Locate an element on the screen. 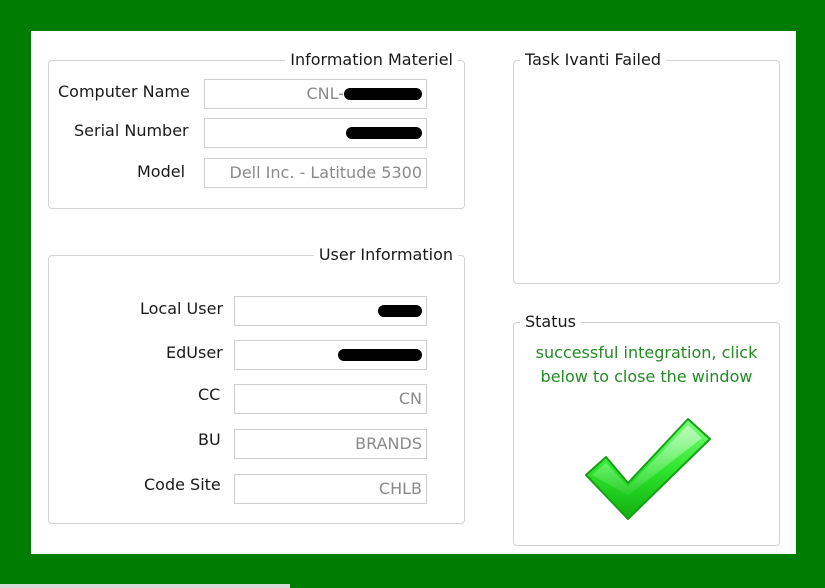  computer-name-redaction is located at coordinates (383, 93).